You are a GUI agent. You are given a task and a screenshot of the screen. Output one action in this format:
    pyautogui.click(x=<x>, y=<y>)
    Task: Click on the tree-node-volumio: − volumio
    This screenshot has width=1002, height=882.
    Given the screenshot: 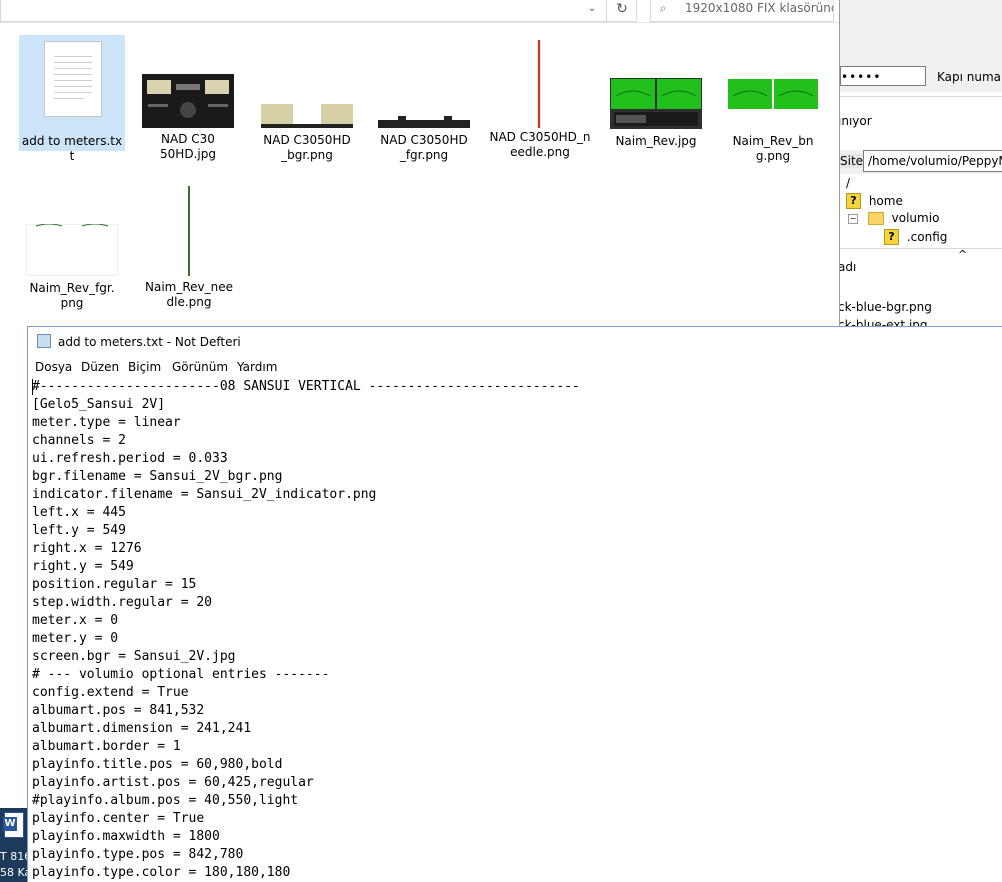 What is the action you would take?
    pyautogui.click(x=893, y=218)
    